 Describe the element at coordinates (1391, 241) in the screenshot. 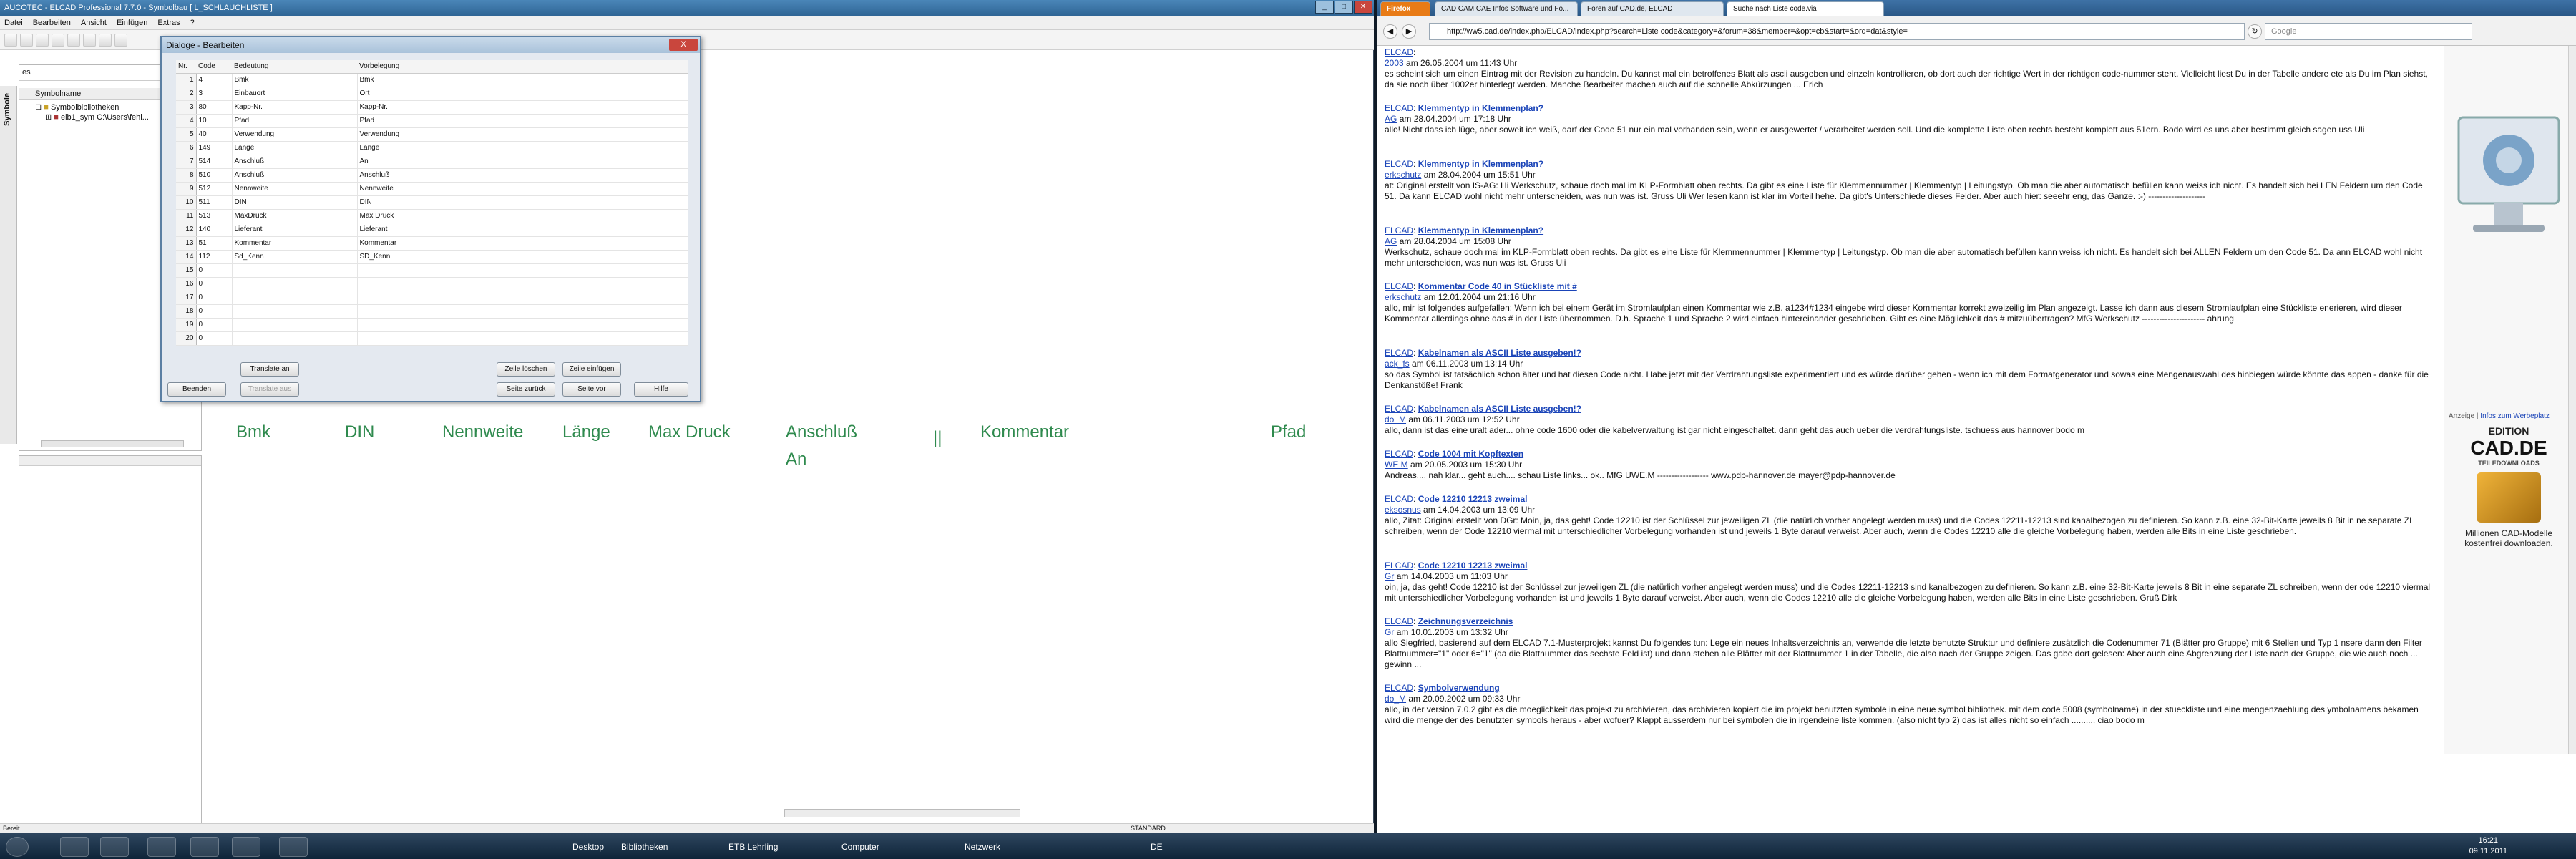

I see `result-author-link: AG` at that location.